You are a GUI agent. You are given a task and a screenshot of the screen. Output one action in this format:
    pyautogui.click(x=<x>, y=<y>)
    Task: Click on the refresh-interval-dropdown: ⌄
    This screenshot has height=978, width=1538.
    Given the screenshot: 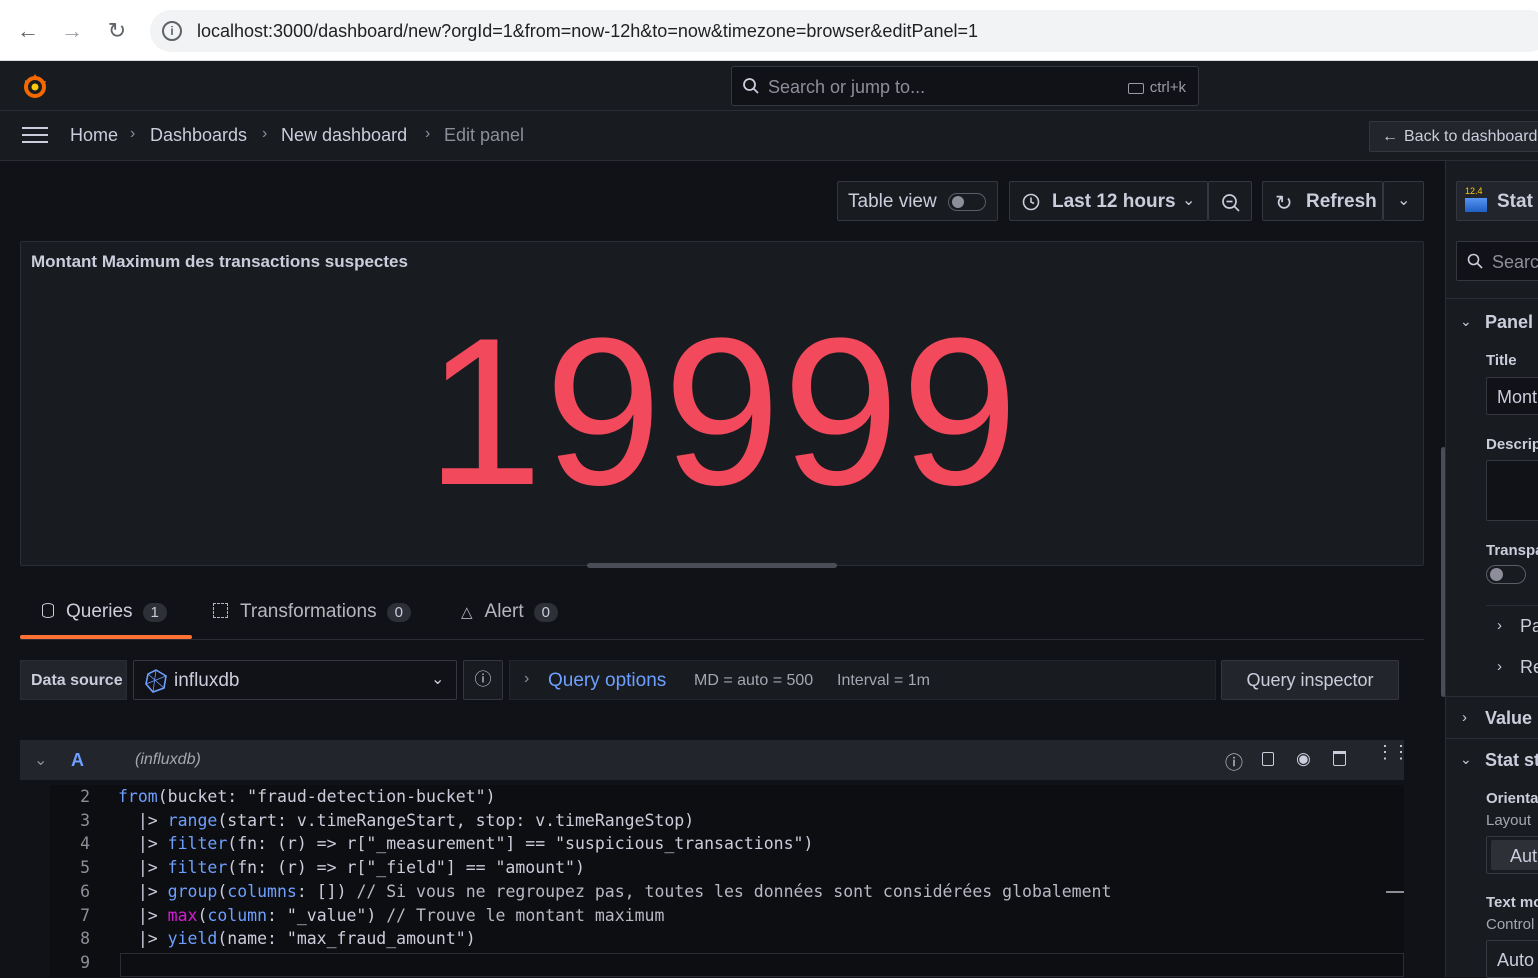 What is the action you would take?
    pyautogui.click(x=1403, y=201)
    